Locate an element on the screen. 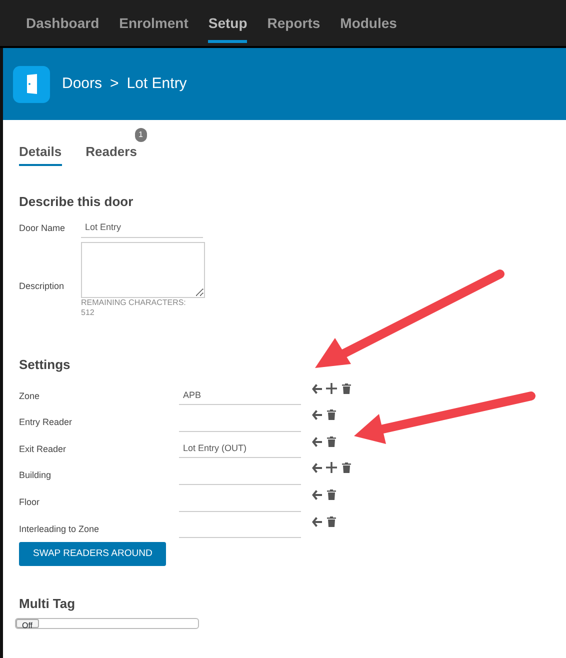  remaining-characters-label: REMAINING CHARACTERS: is located at coordinates (134, 303).